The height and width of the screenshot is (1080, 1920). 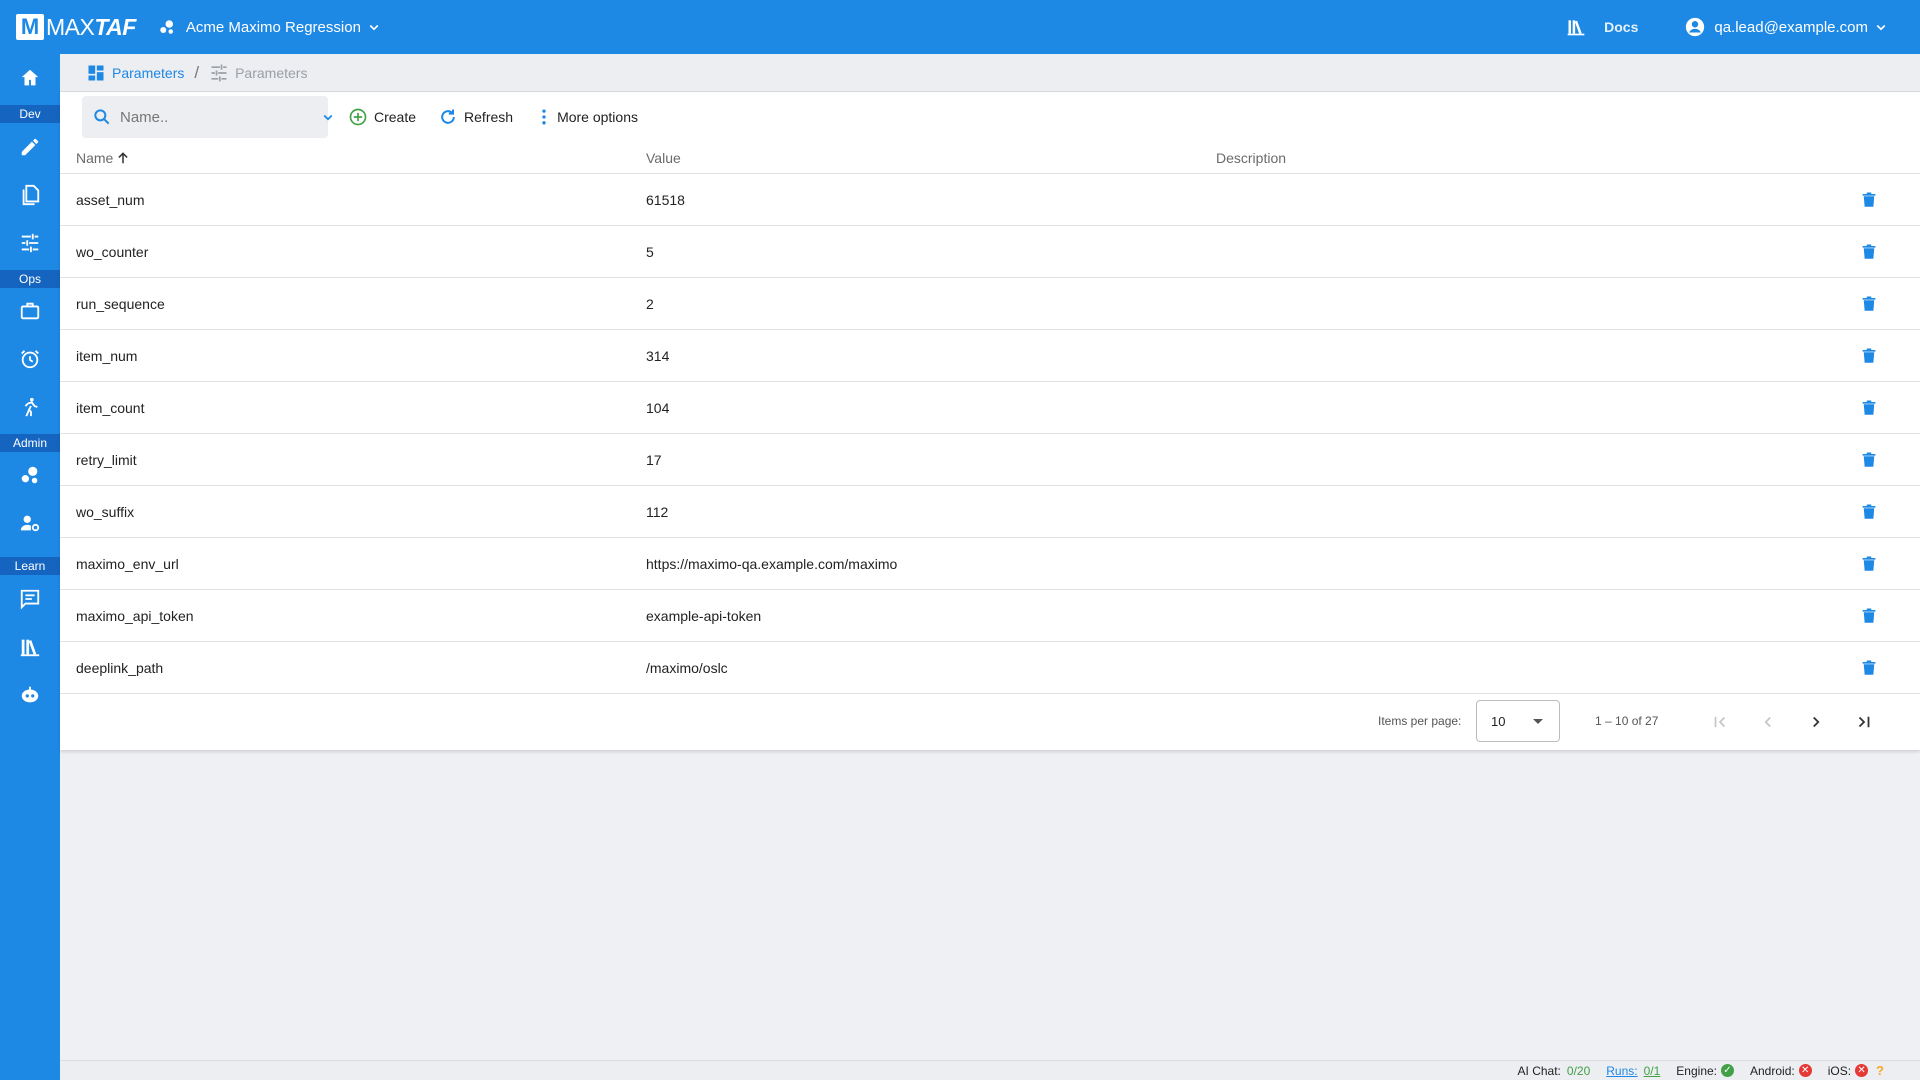 I want to click on pencil-icon, so click(x=30, y=147).